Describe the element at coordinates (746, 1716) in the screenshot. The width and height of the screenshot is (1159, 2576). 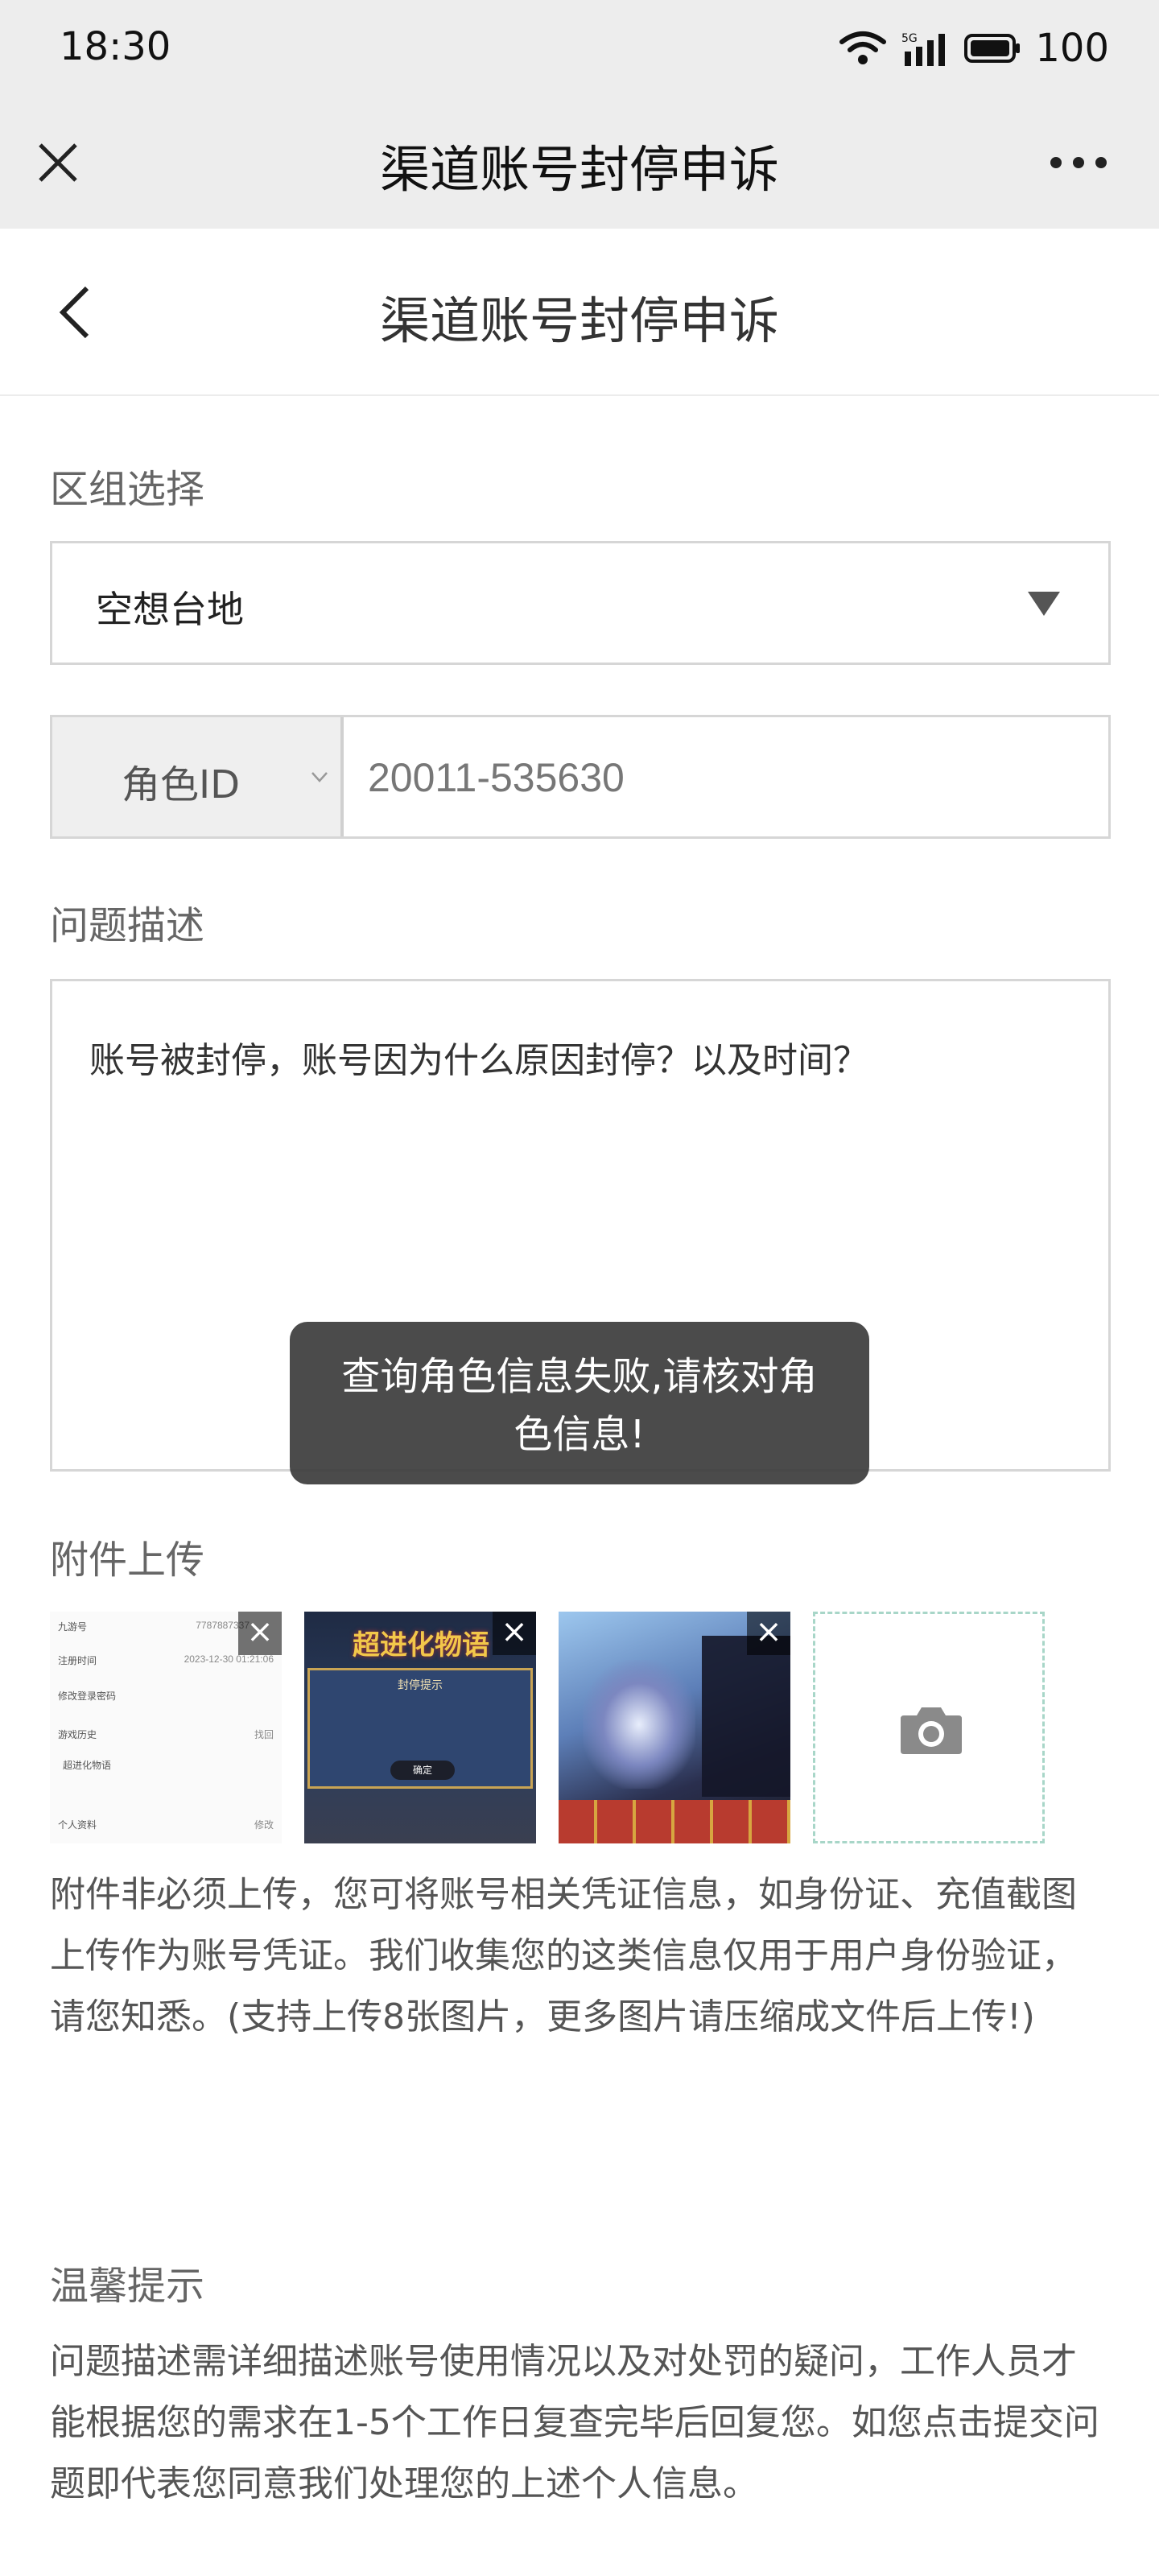
I see `thumb-stats-panel` at that location.